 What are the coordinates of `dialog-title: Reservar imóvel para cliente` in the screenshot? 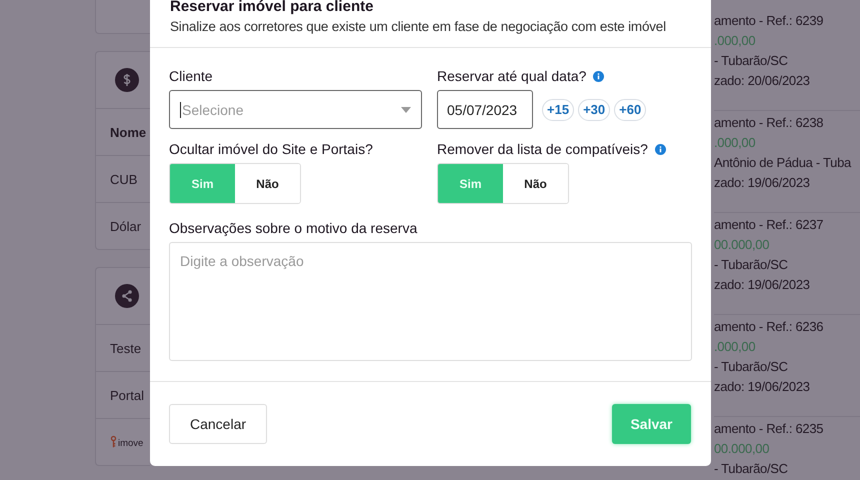 It's located at (272, 8).